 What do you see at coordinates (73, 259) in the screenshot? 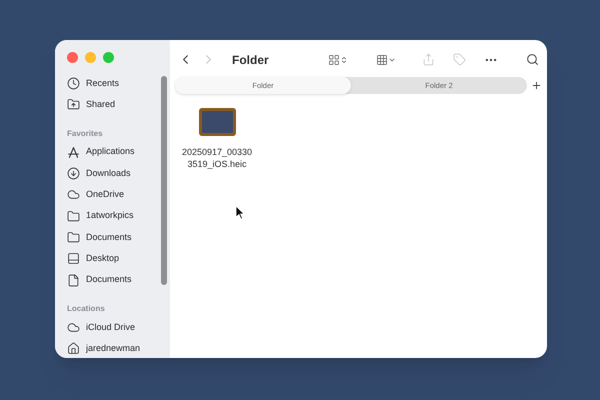
I see `desktop-icon` at bounding box center [73, 259].